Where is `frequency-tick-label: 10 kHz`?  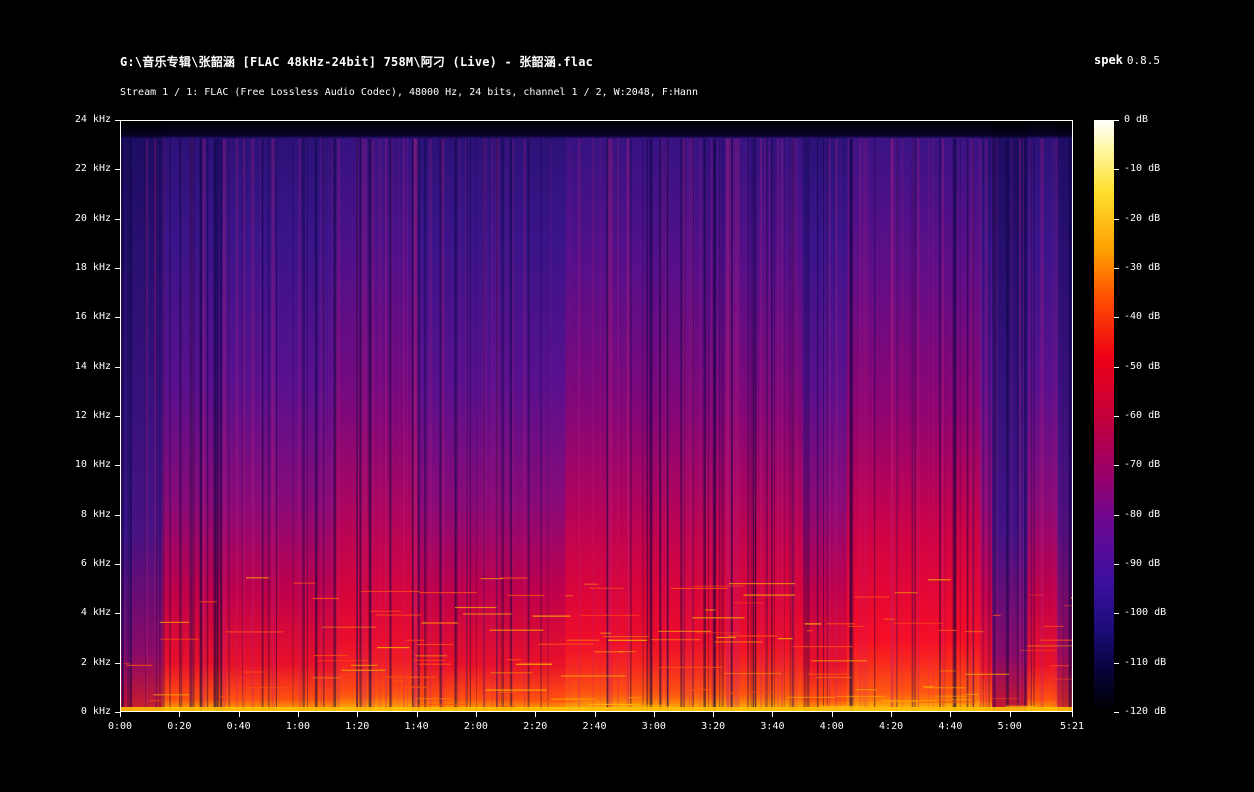 frequency-tick-label: 10 kHz is located at coordinates (92, 465).